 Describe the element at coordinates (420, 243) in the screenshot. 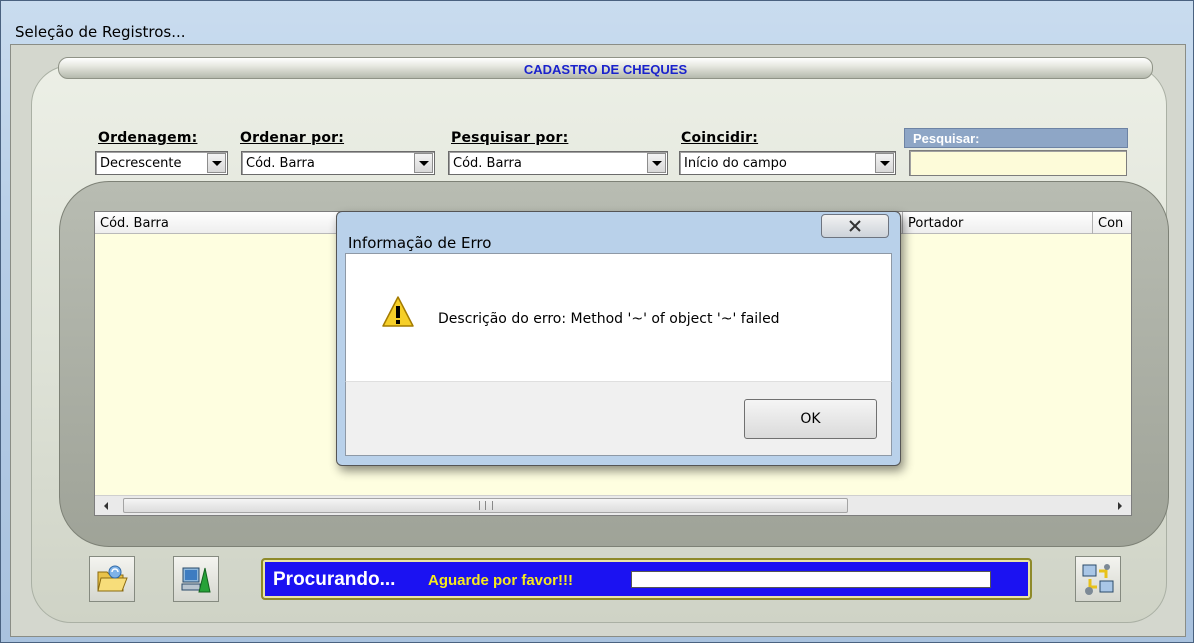

I see `dialog-title: Informação de Erro` at that location.